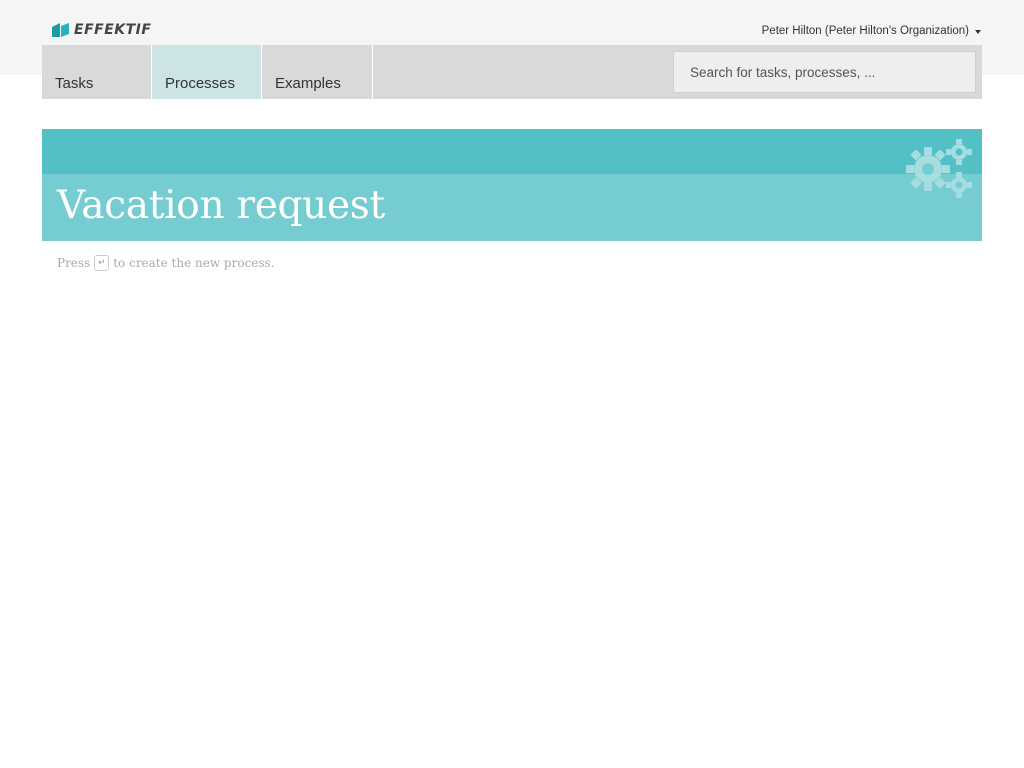 This screenshot has height=768, width=1024. What do you see at coordinates (61, 30) in the screenshot?
I see `logo-mark-icon` at bounding box center [61, 30].